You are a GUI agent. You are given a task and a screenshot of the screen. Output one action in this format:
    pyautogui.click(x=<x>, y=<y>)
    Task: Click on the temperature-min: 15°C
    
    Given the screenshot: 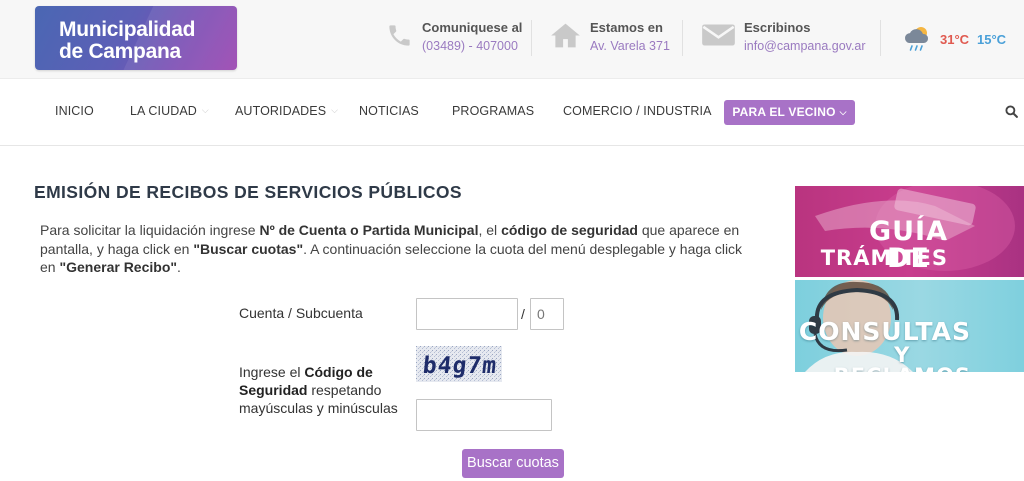 What is the action you would take?
    pyautogui.click(x=992, y=39)
    